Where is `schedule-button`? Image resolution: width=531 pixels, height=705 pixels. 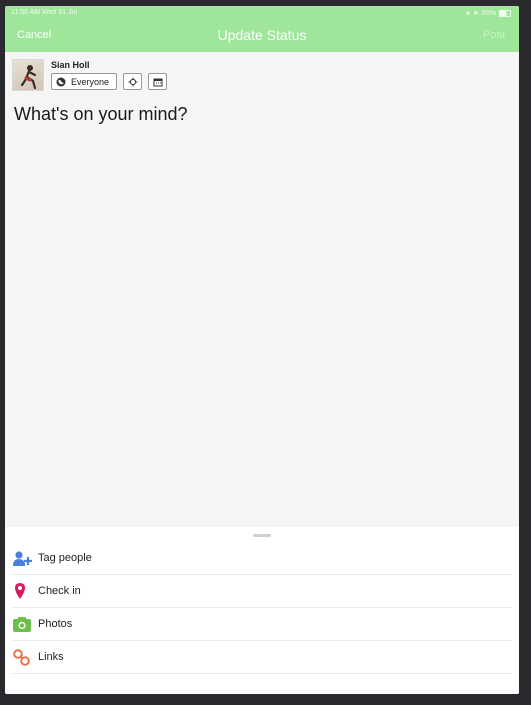 schedule-button is located at coordinates (157, 81).